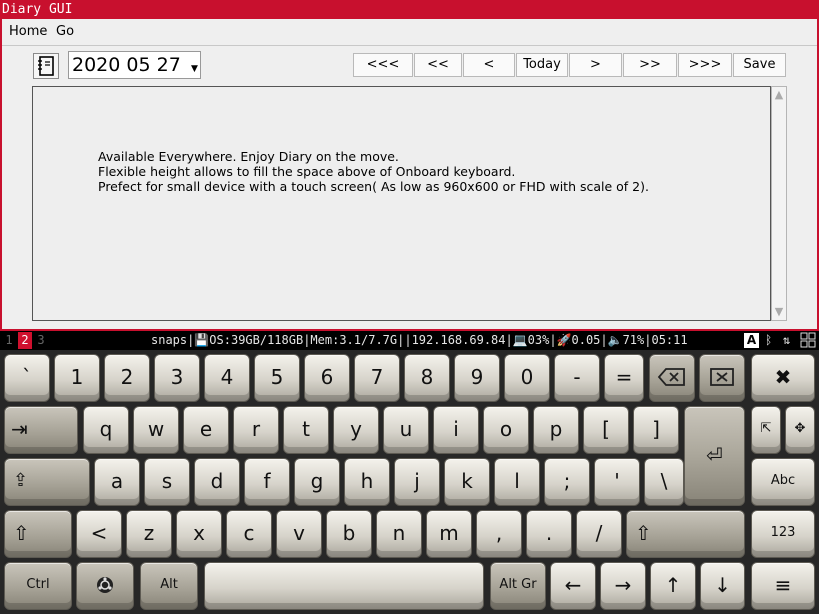 This screenshot has height=614, width=819. Describe the element at coordinates (134, 65) in the screenshot. I see `date-field: 2020 05 27` at that location.